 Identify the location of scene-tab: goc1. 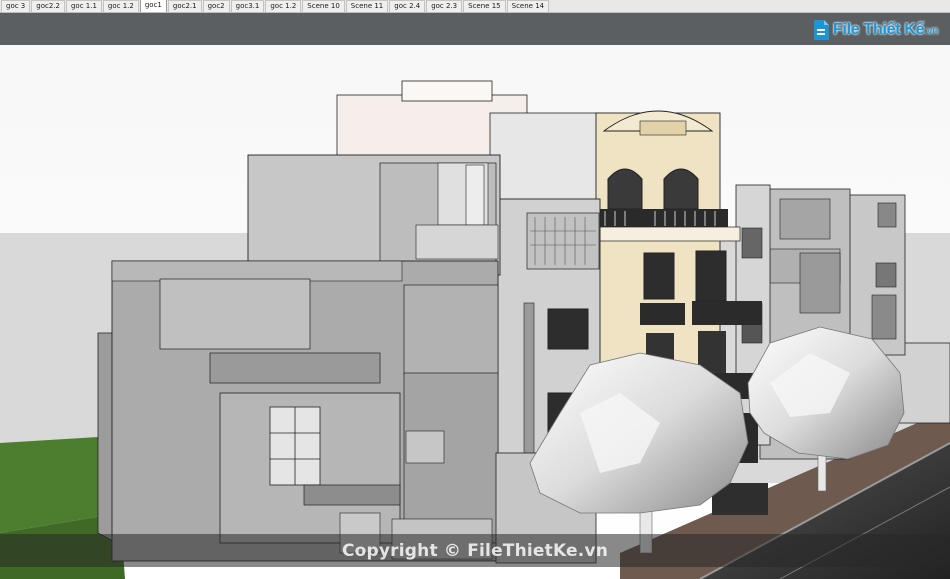
(153, 6).